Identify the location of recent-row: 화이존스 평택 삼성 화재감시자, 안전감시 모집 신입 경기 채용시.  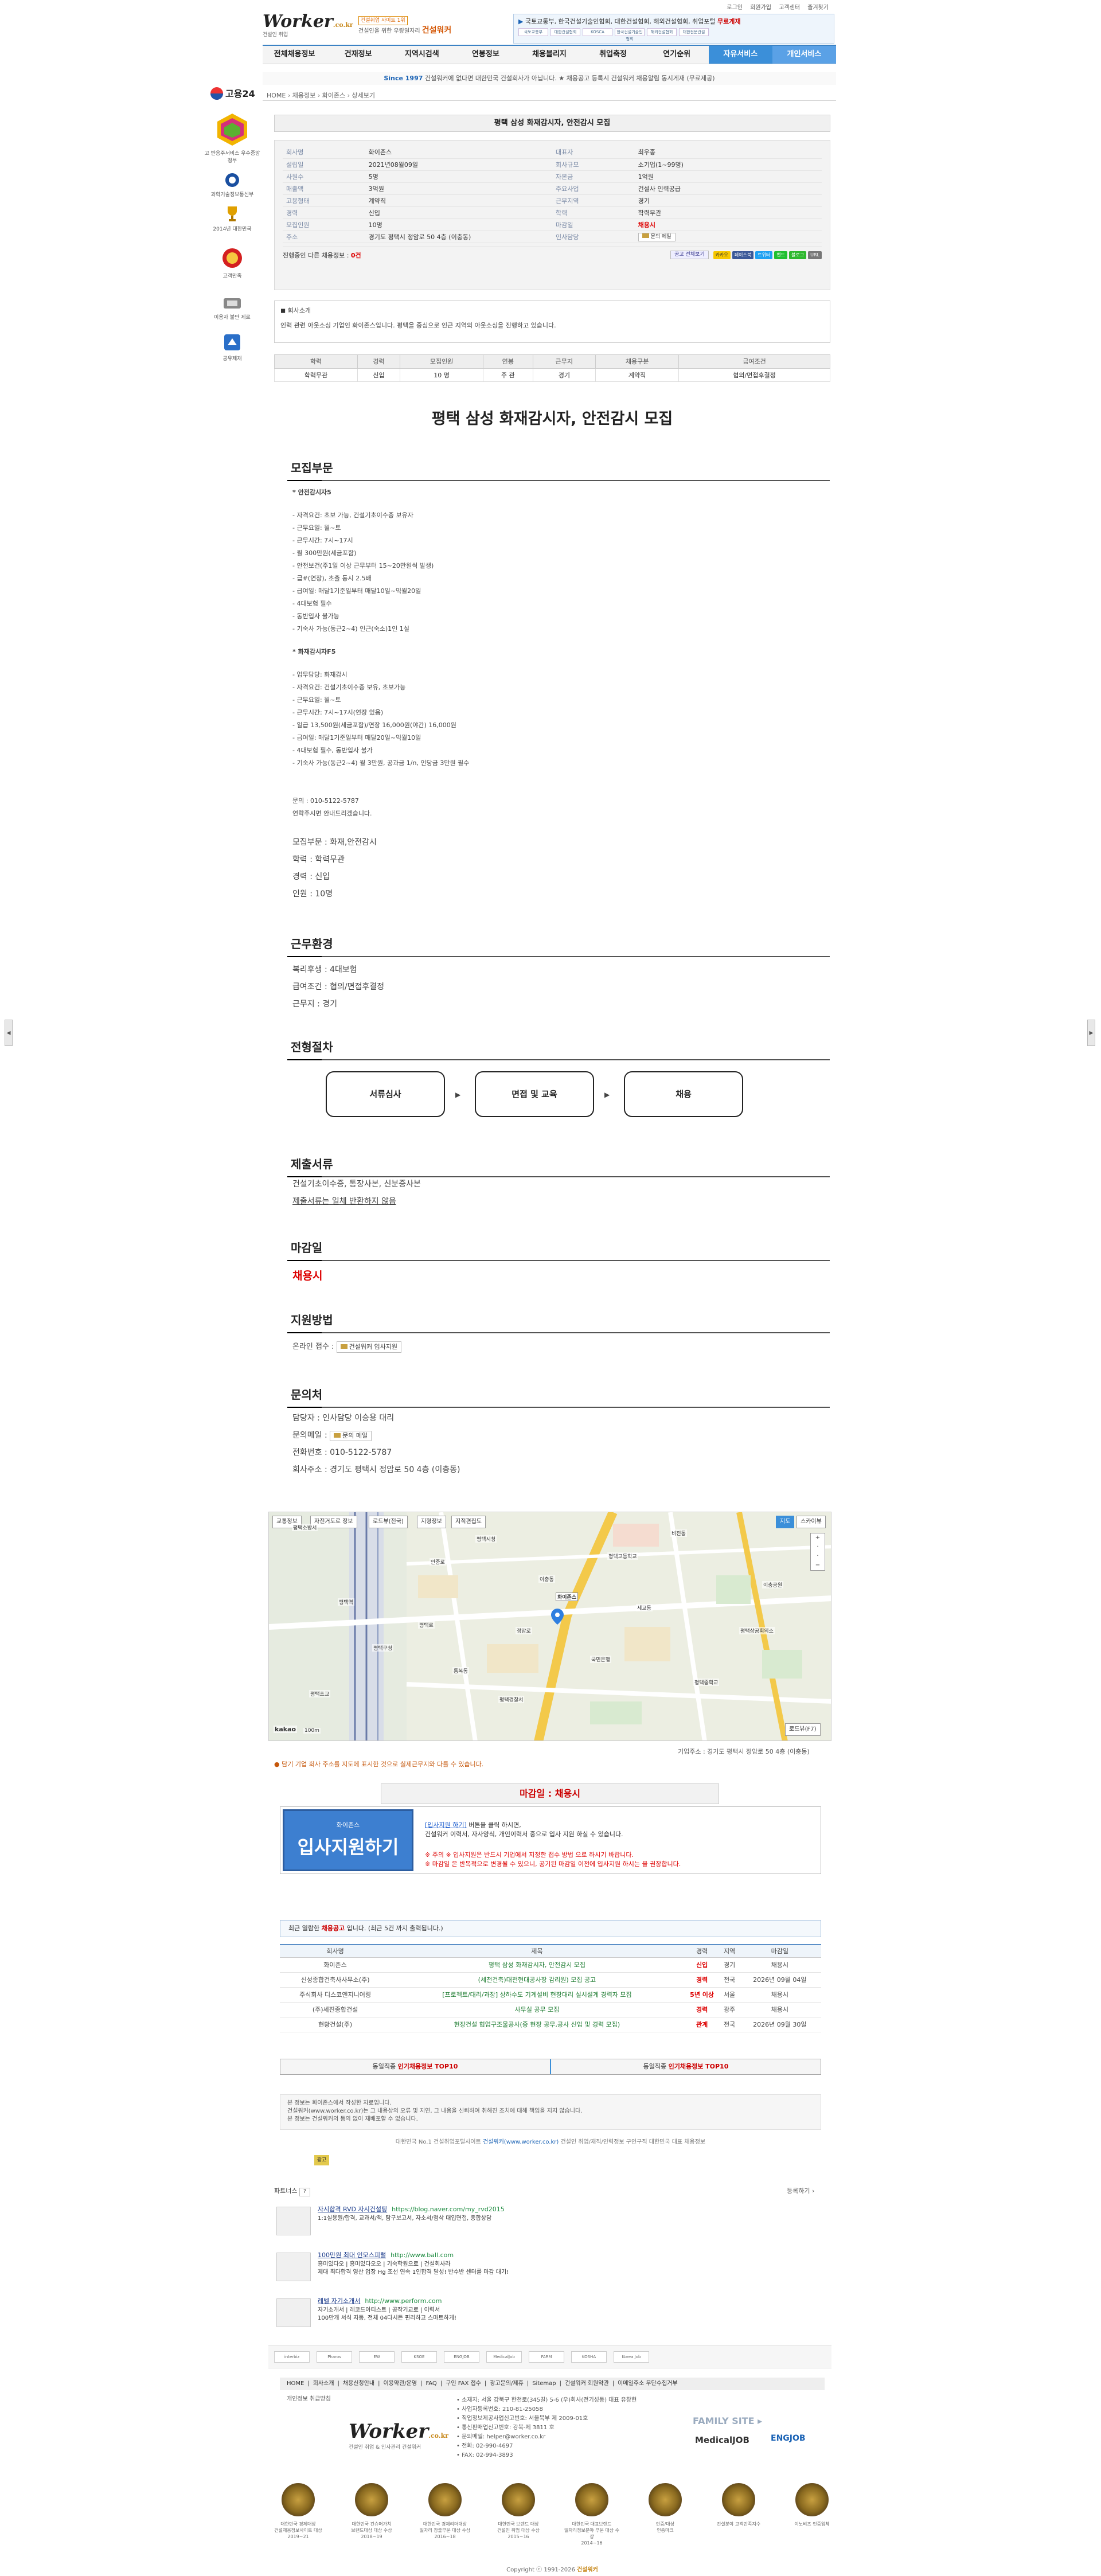
(550, 1965).